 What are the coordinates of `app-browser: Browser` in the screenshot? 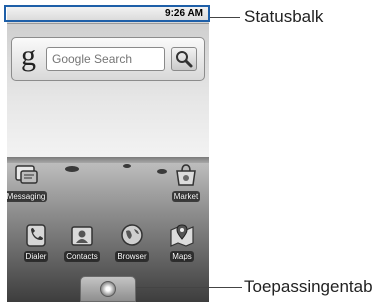 It's located at (132, 243).